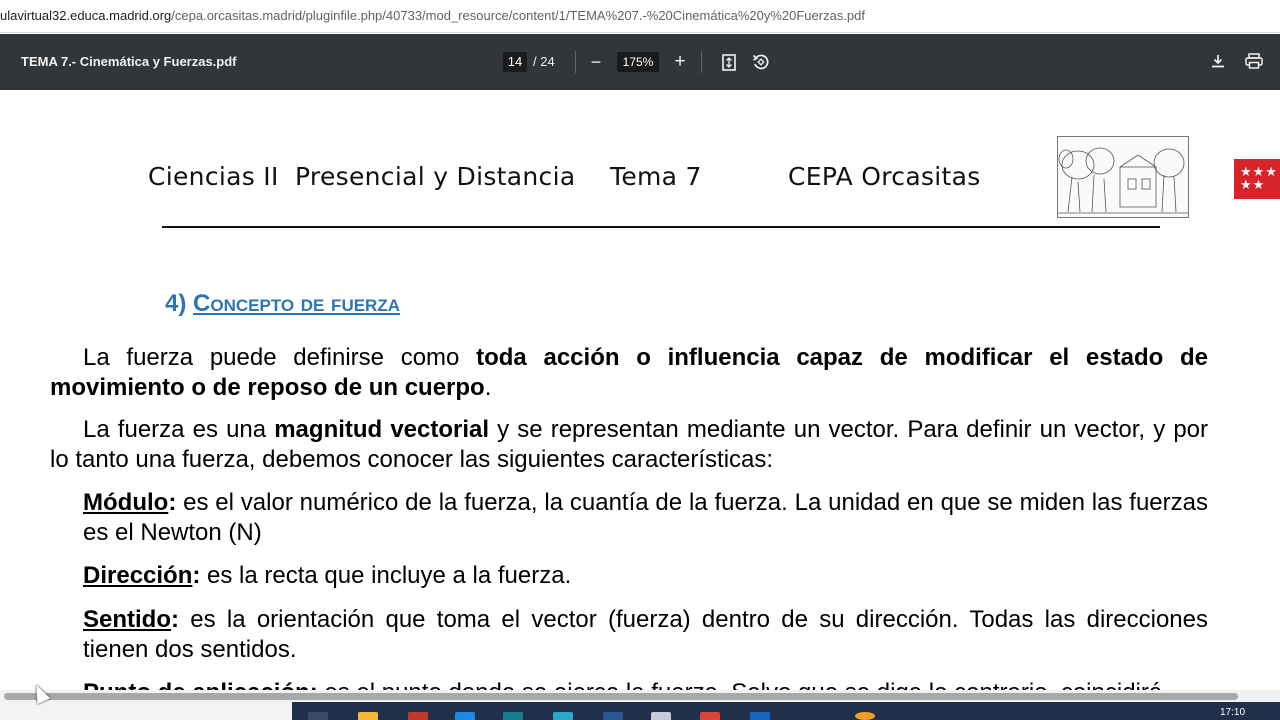 This screenshot has height=720, width=1280. I want to click on definition-term: Módulo, so click(126, 502).